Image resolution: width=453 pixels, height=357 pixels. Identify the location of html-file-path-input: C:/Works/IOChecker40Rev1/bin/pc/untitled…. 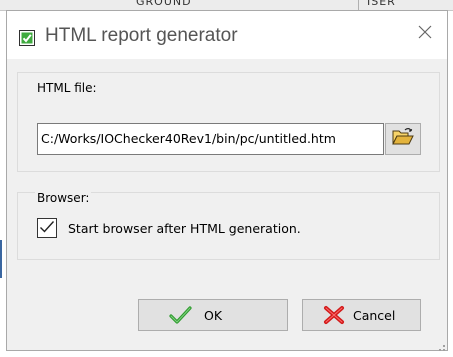
(210, 139).